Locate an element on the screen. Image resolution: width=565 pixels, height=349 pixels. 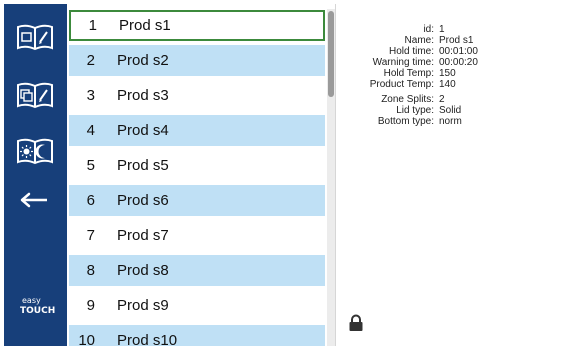
detail-row-id: id: 1 is located at coordinates (448, 29).